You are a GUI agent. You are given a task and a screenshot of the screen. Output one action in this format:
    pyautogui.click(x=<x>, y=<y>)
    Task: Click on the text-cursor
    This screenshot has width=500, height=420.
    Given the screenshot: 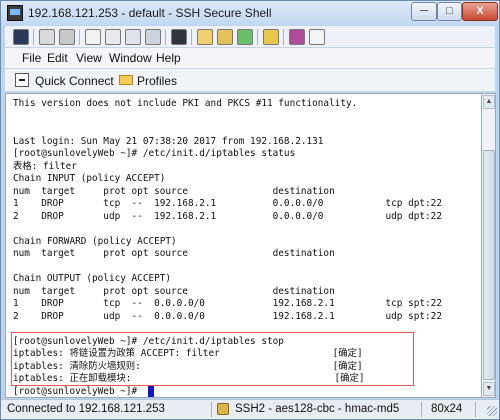 What is the action you would take?
    pyautogui.click(x=151, y=391)
    